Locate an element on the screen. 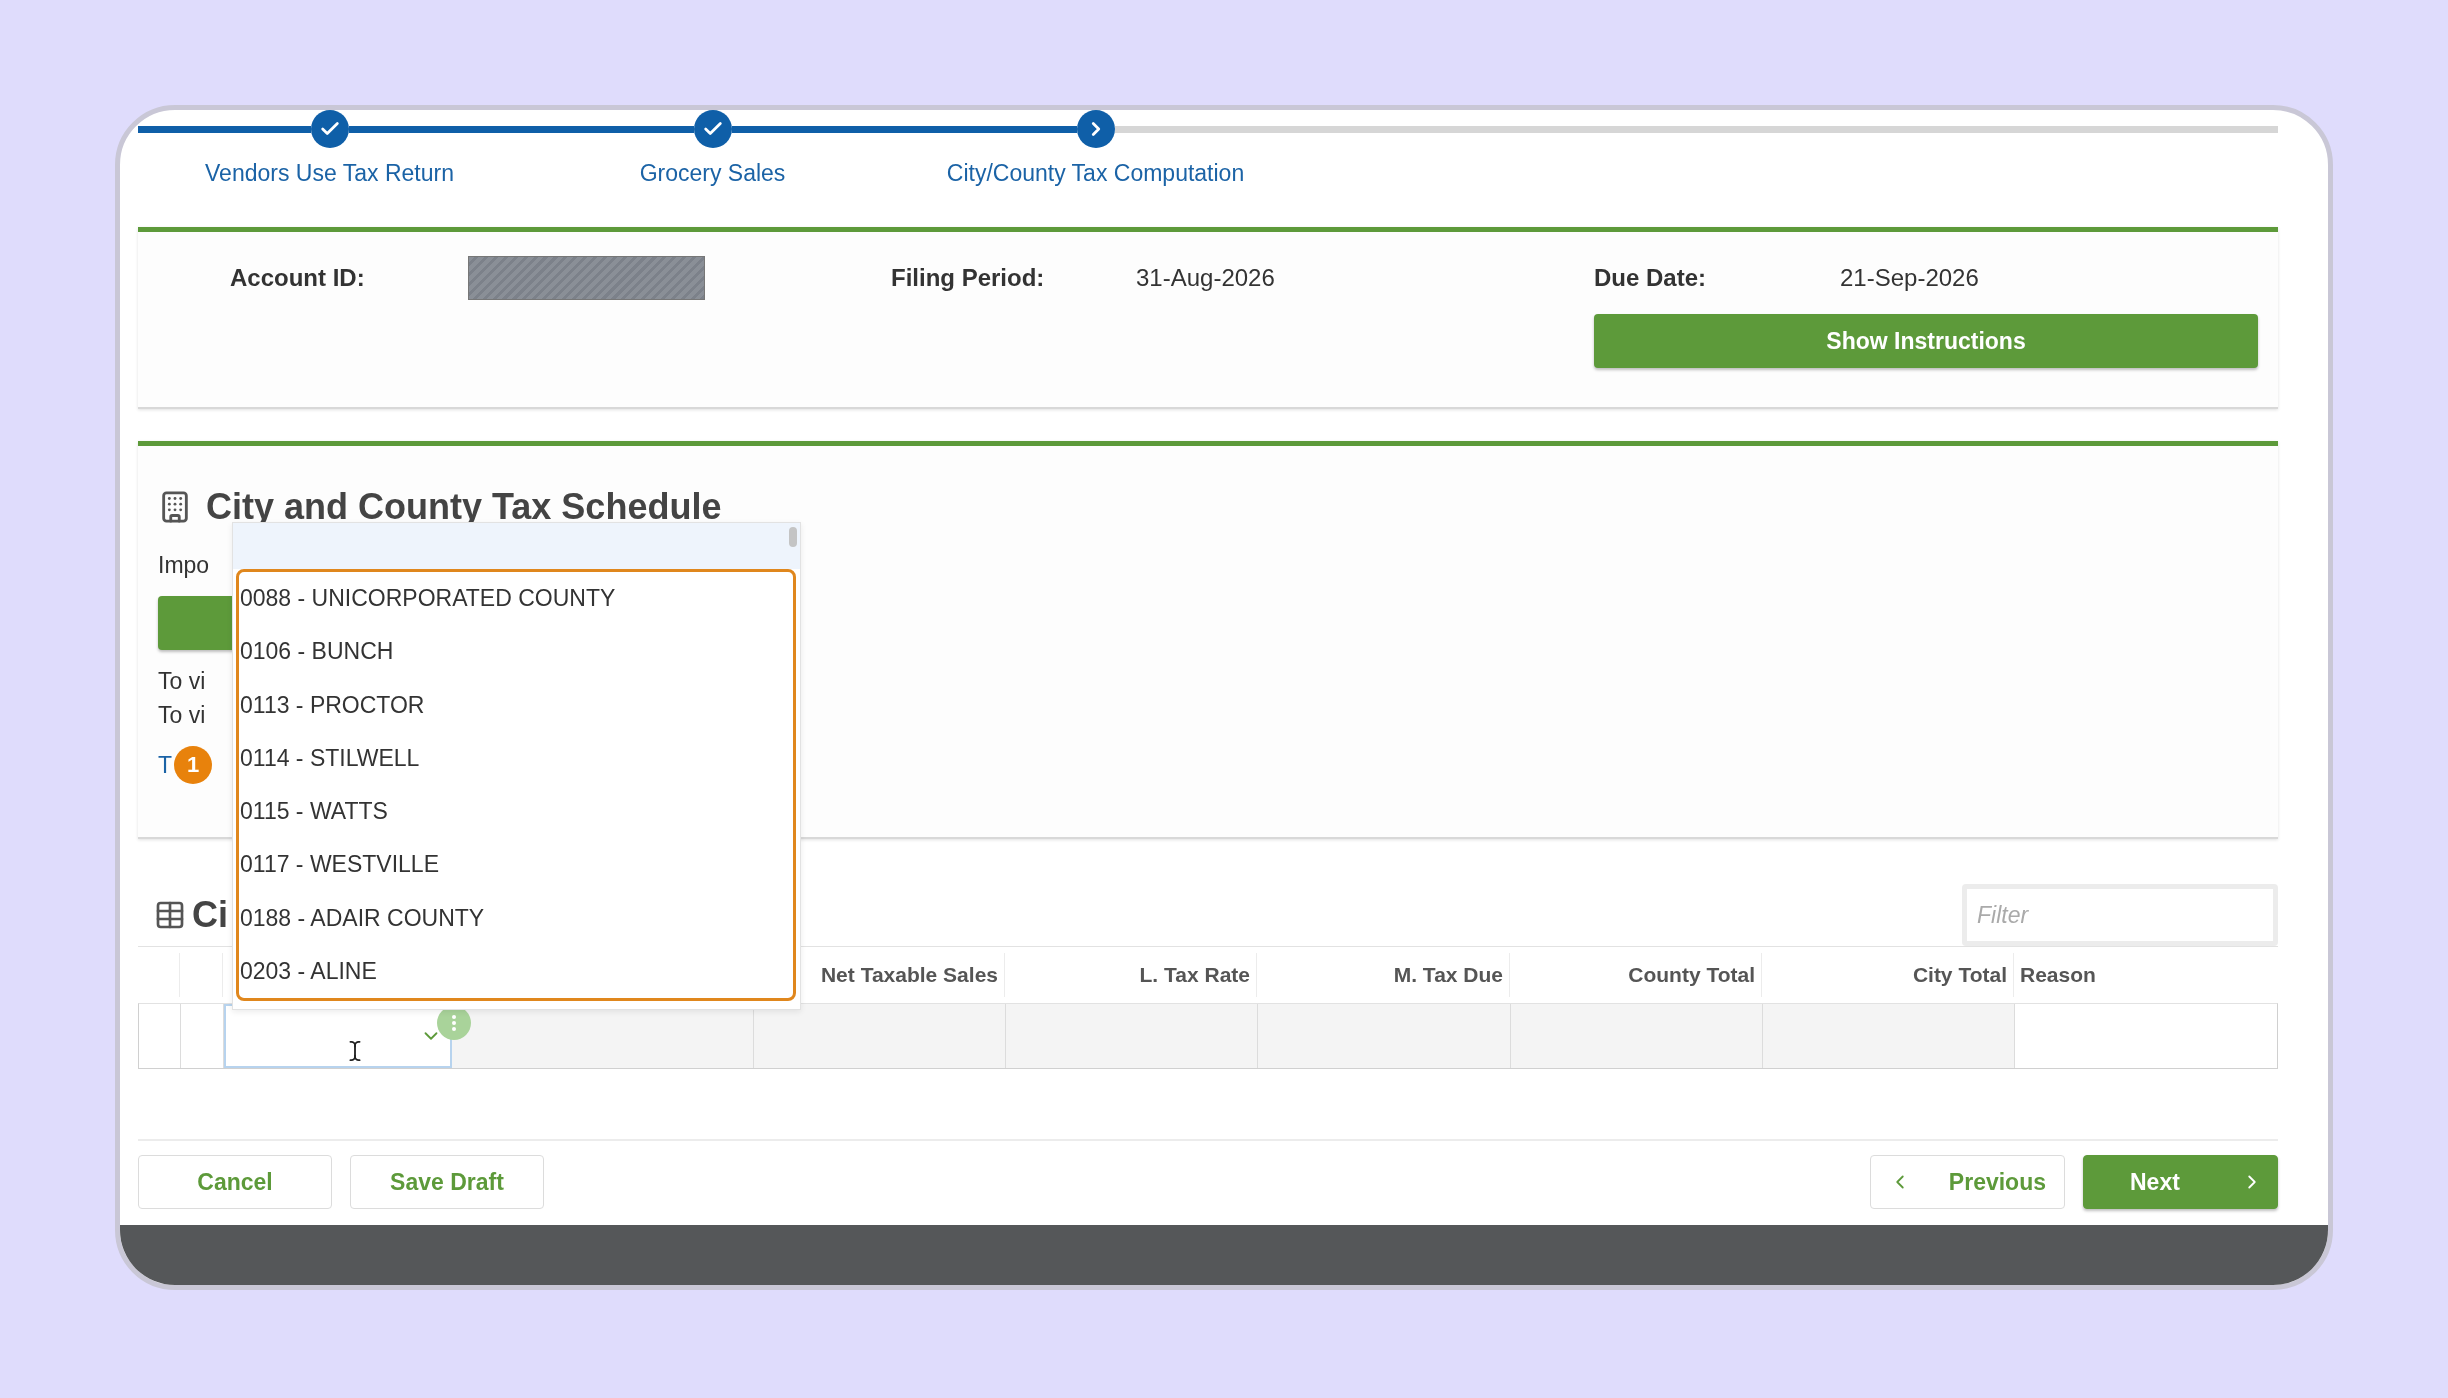 This screenshot has width=2448, height=1398. dropdown-option: 0115 - WATTS is located at coordinates (314, 812).